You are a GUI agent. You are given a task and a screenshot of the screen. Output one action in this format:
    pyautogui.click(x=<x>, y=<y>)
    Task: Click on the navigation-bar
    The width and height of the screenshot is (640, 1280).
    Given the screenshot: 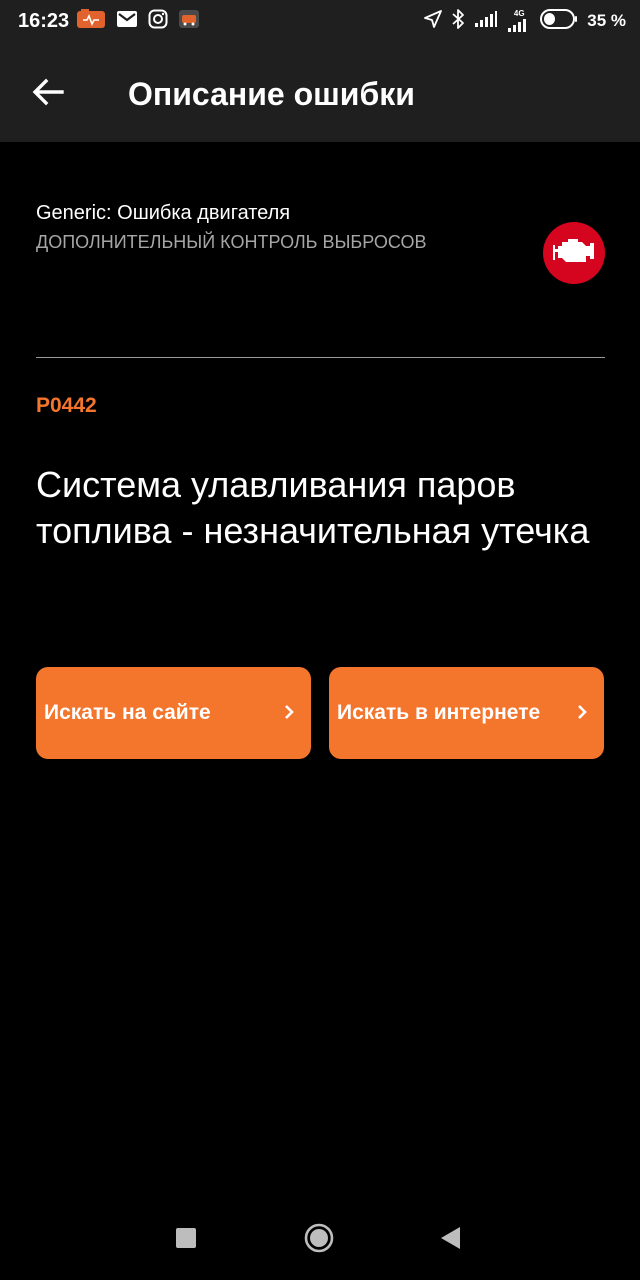 What is the action you would take?
    pyautogui.click(x=320, y=1238)
    